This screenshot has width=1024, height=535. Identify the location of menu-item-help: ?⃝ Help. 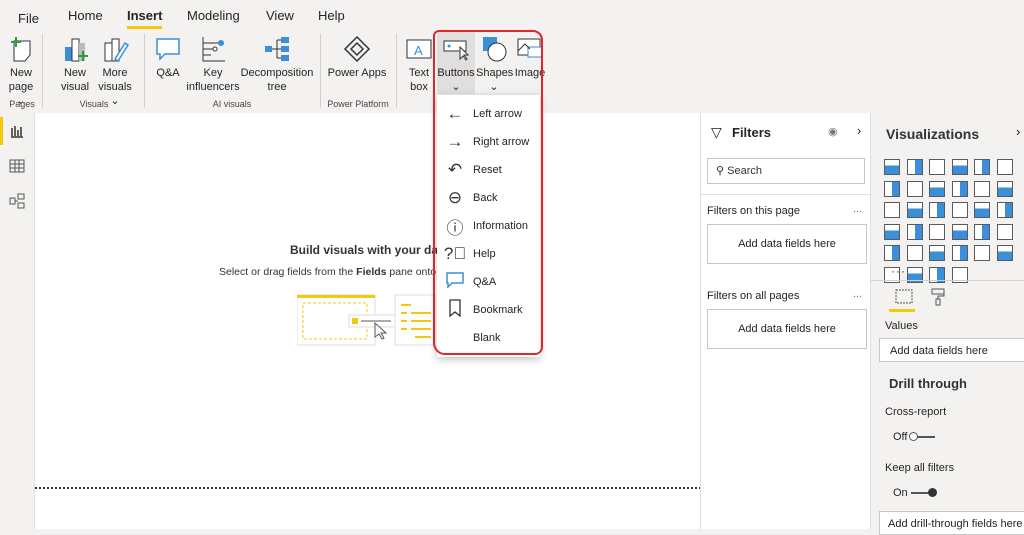
(488, 254).